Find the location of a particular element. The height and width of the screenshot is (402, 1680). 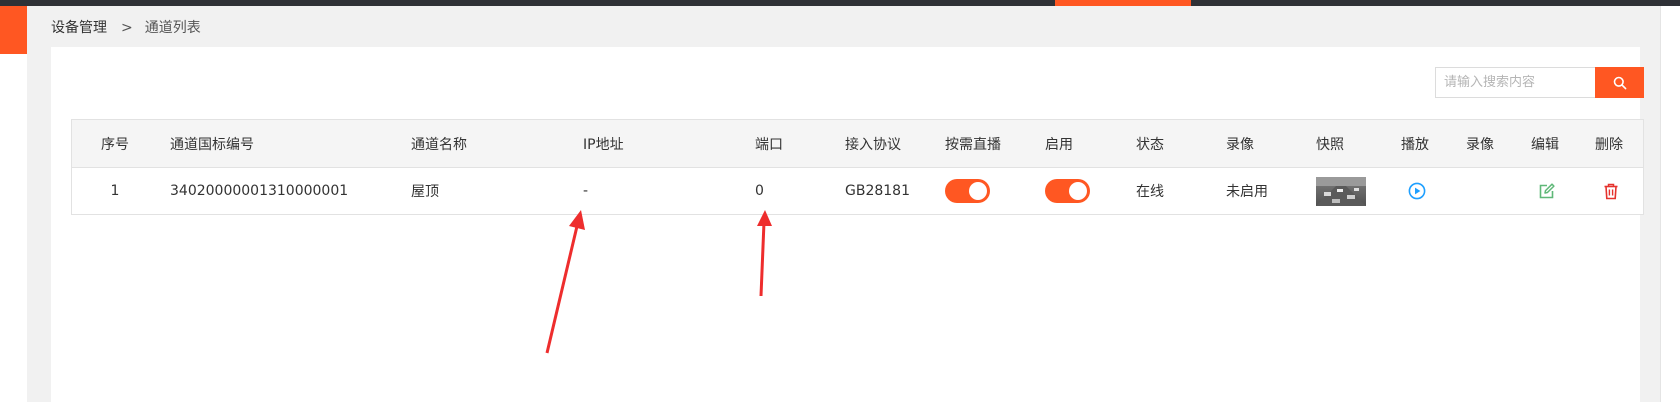

annotation-arrows is located at coordinates (658, 282).